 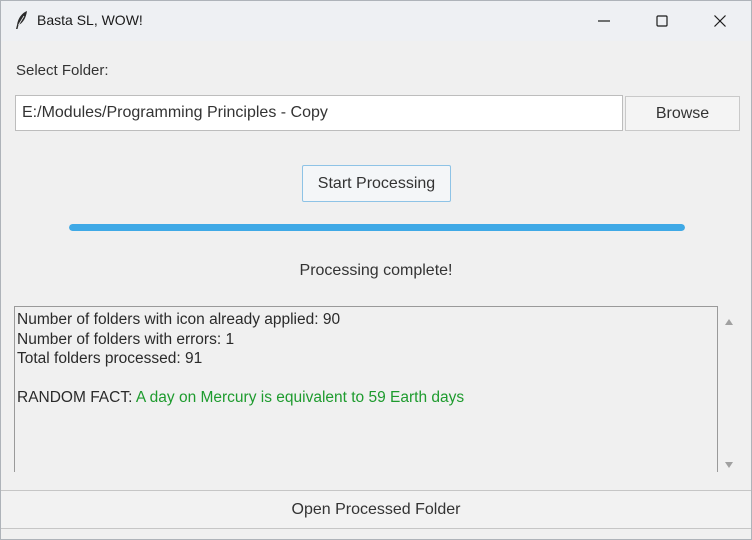 What do you see at coordinates (729, 389) in the screenshot?
I see `log-scrollbar` at bounding box center [729, 389].